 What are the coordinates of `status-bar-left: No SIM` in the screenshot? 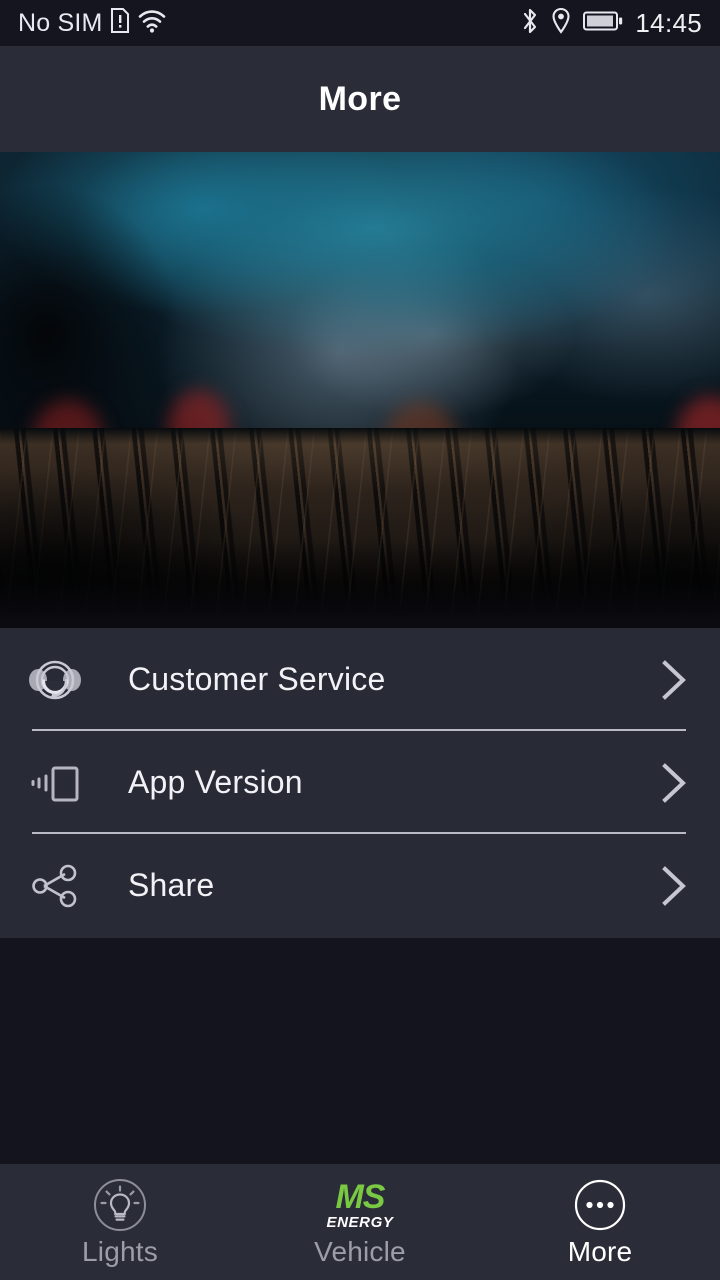 It's located at (92, 23).